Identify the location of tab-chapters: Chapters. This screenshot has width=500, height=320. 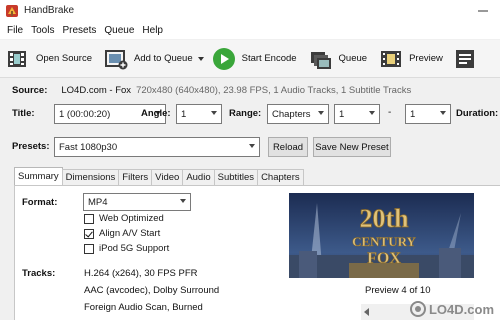
(280, 177).